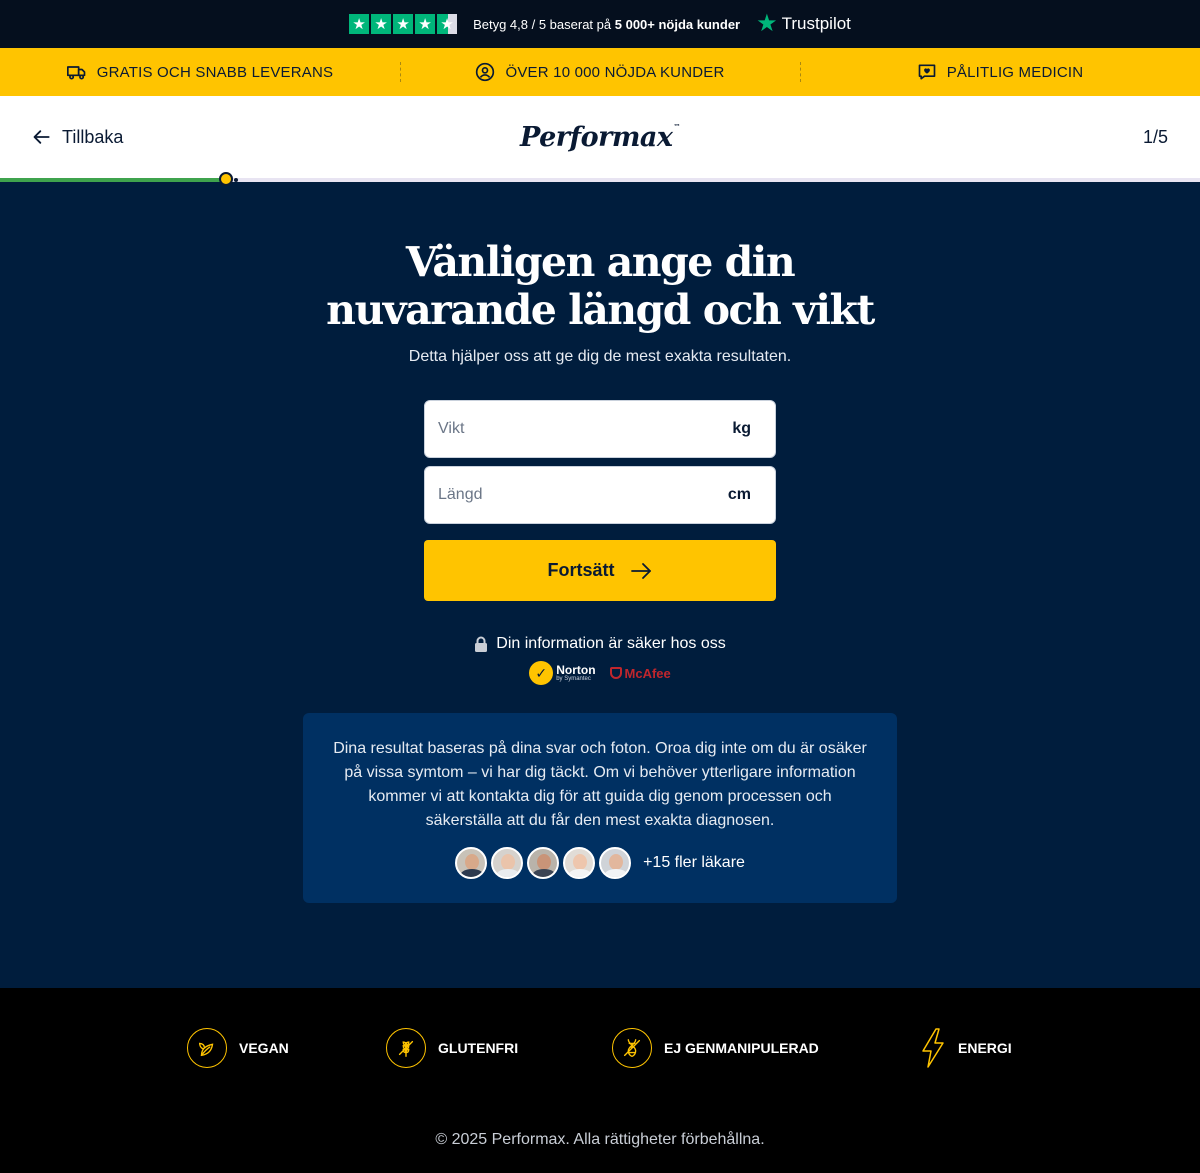 Image resolution: width=1200 pixels, height=1173 pixels. Describe the element at coordinates (447, 24) in the screenshot. I see `half-star-icon: ★` at that location.